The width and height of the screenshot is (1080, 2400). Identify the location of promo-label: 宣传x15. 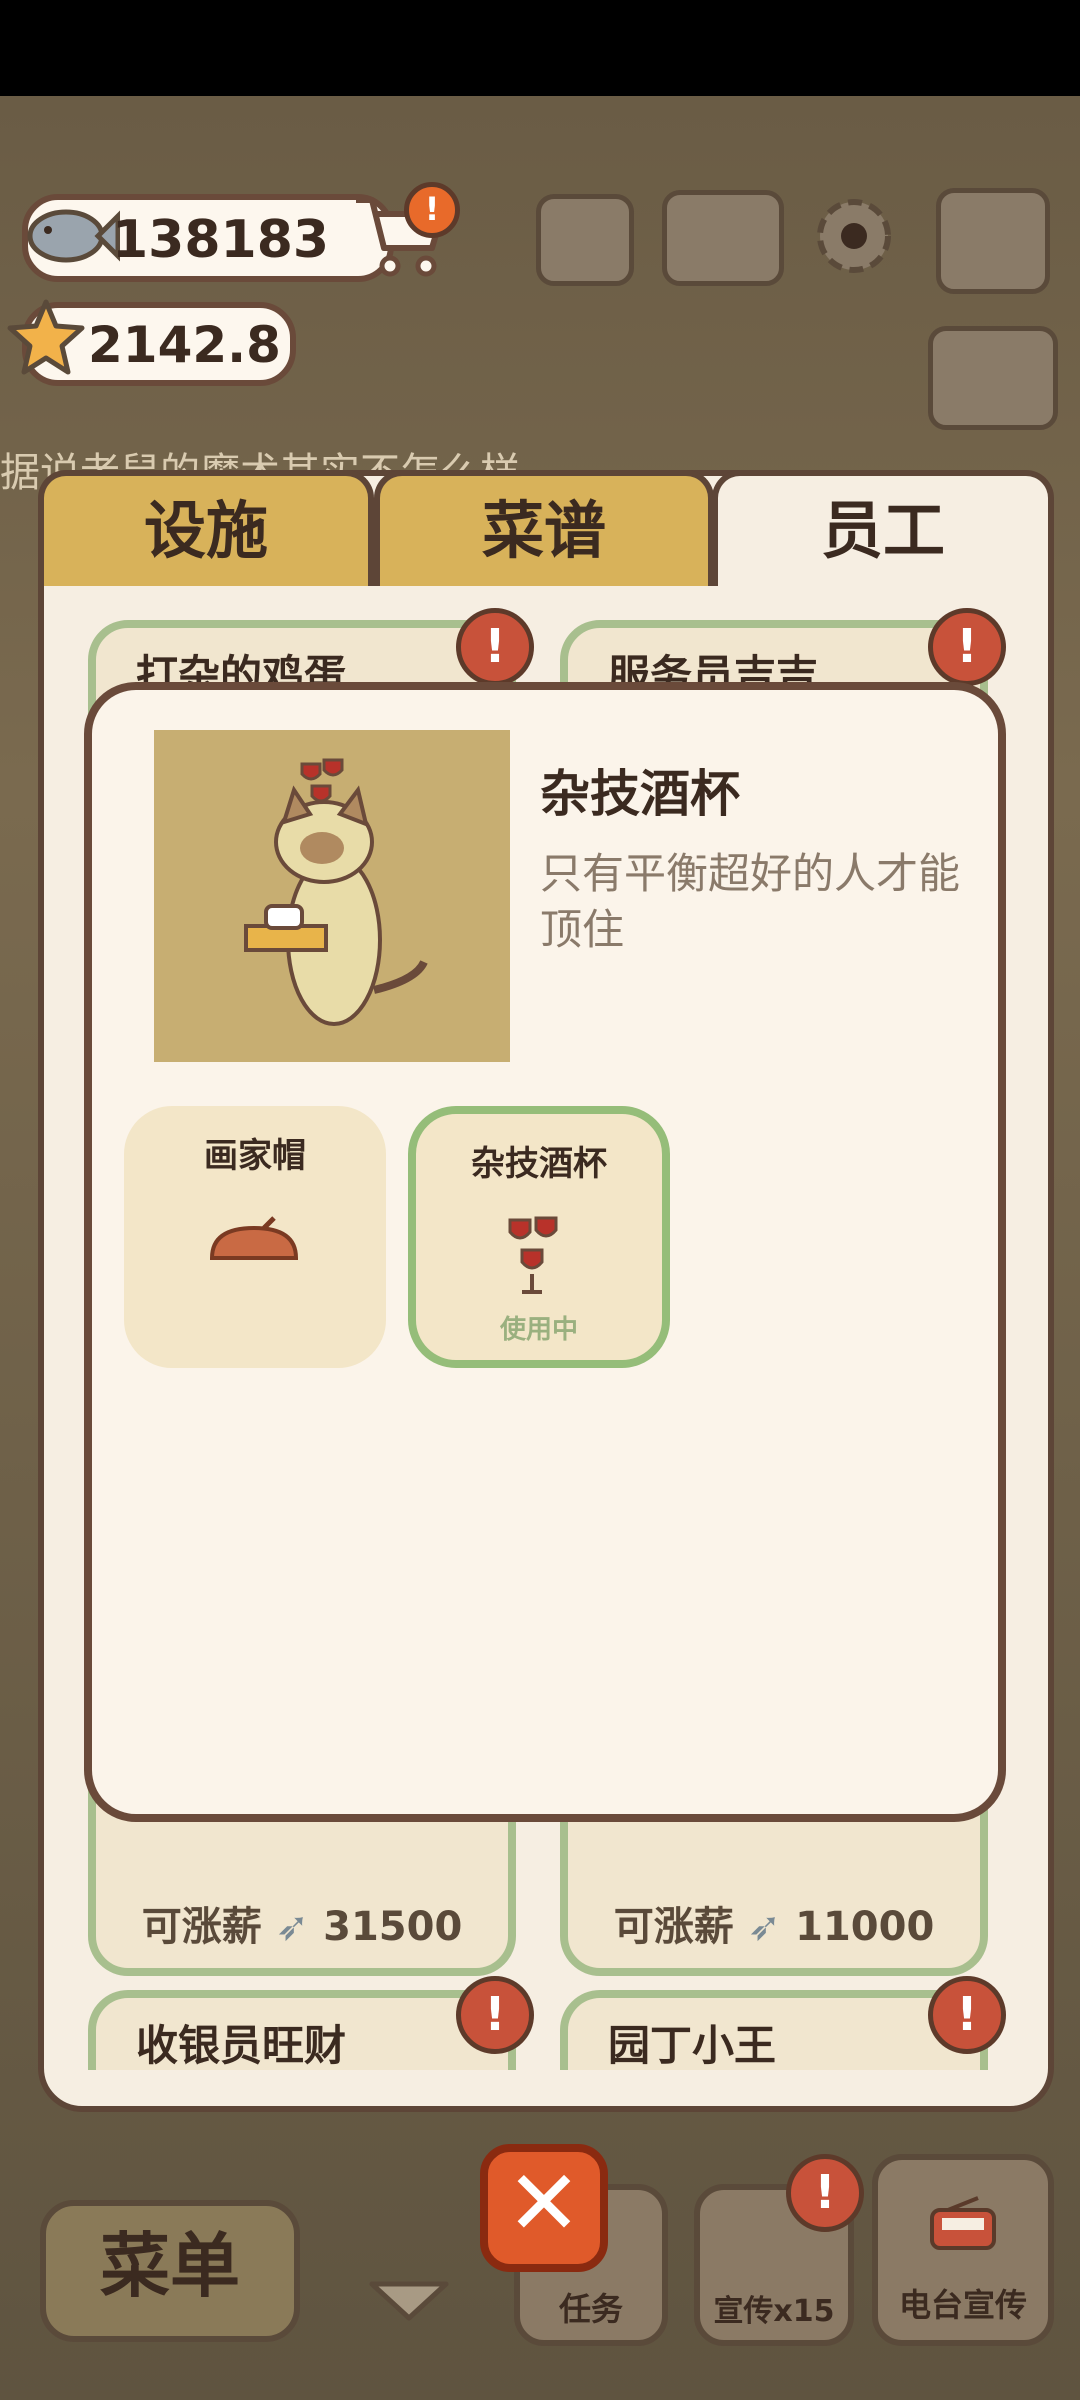
(774, 2311).